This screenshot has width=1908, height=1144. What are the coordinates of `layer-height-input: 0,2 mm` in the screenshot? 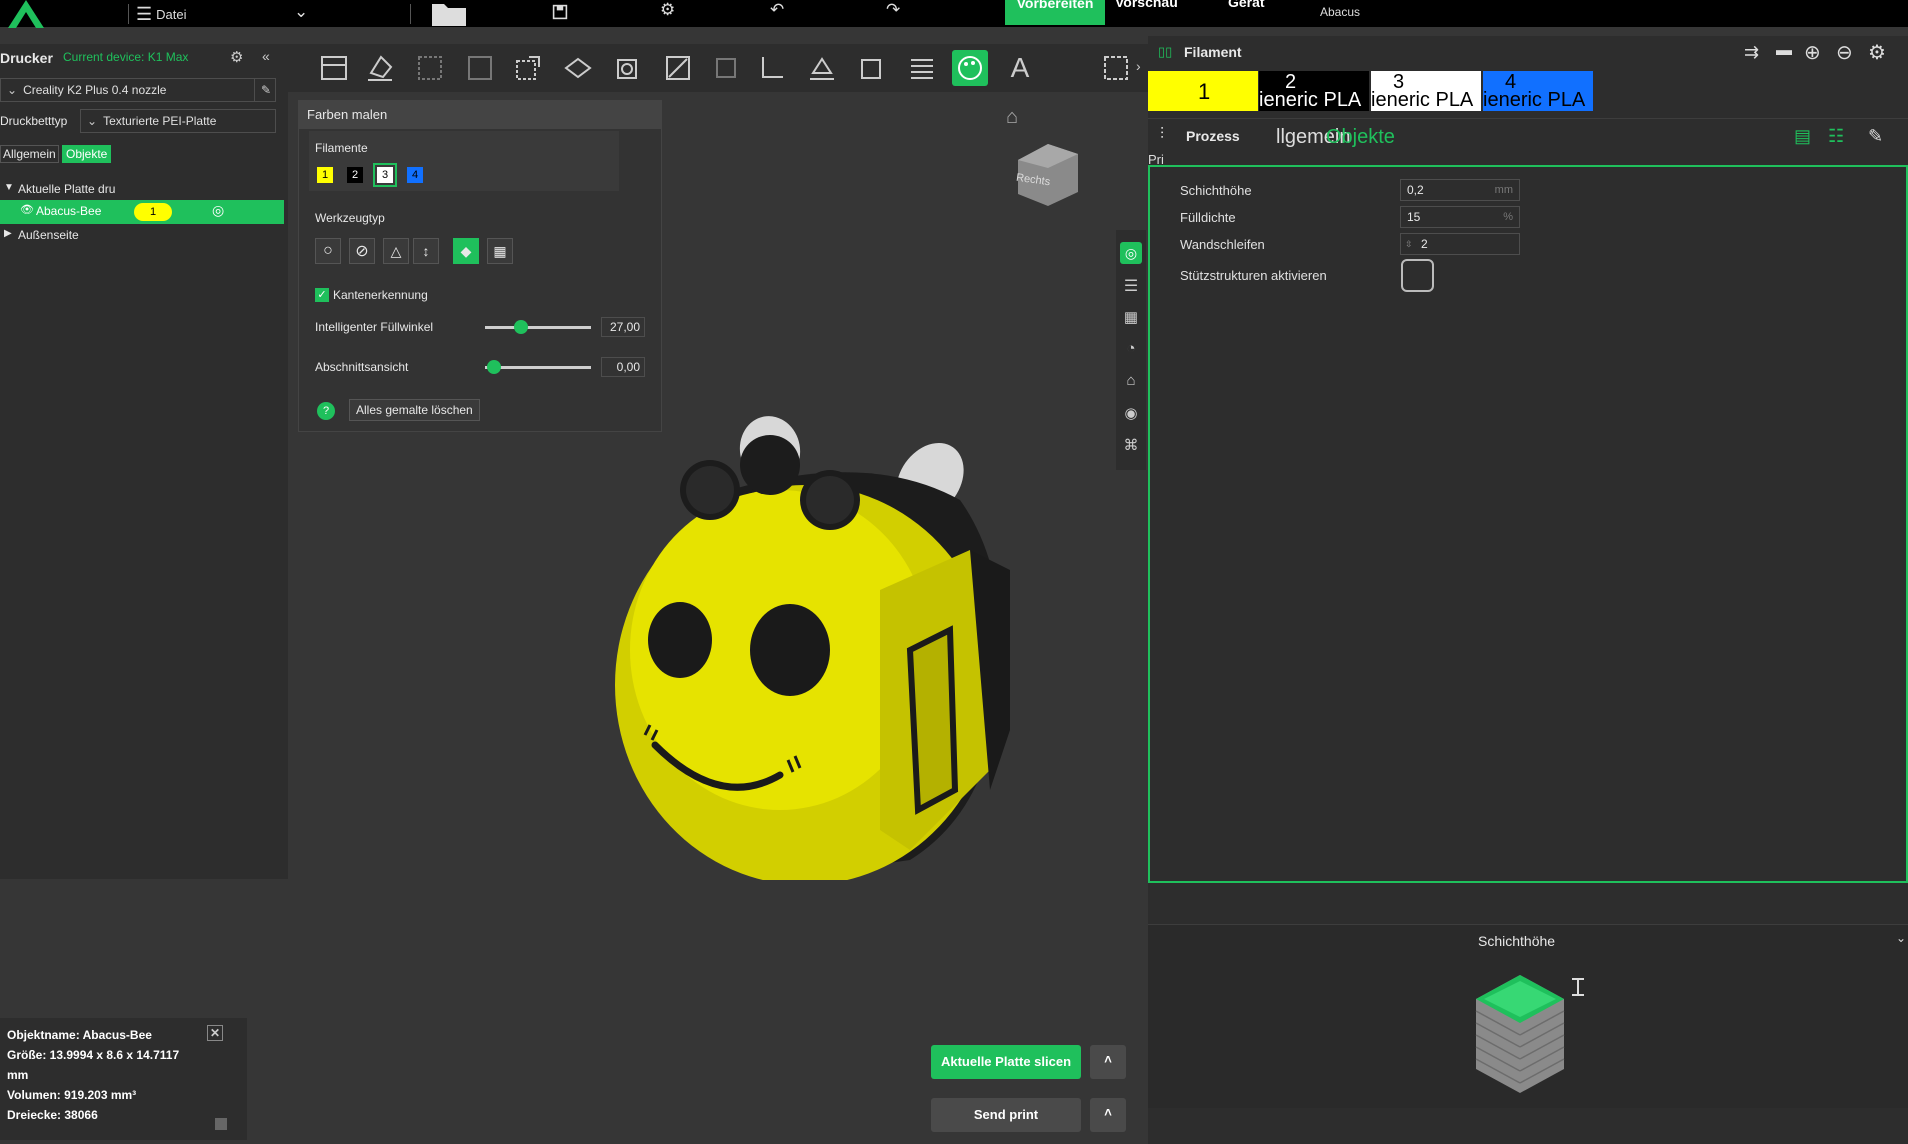 It's located at (1460, 190).